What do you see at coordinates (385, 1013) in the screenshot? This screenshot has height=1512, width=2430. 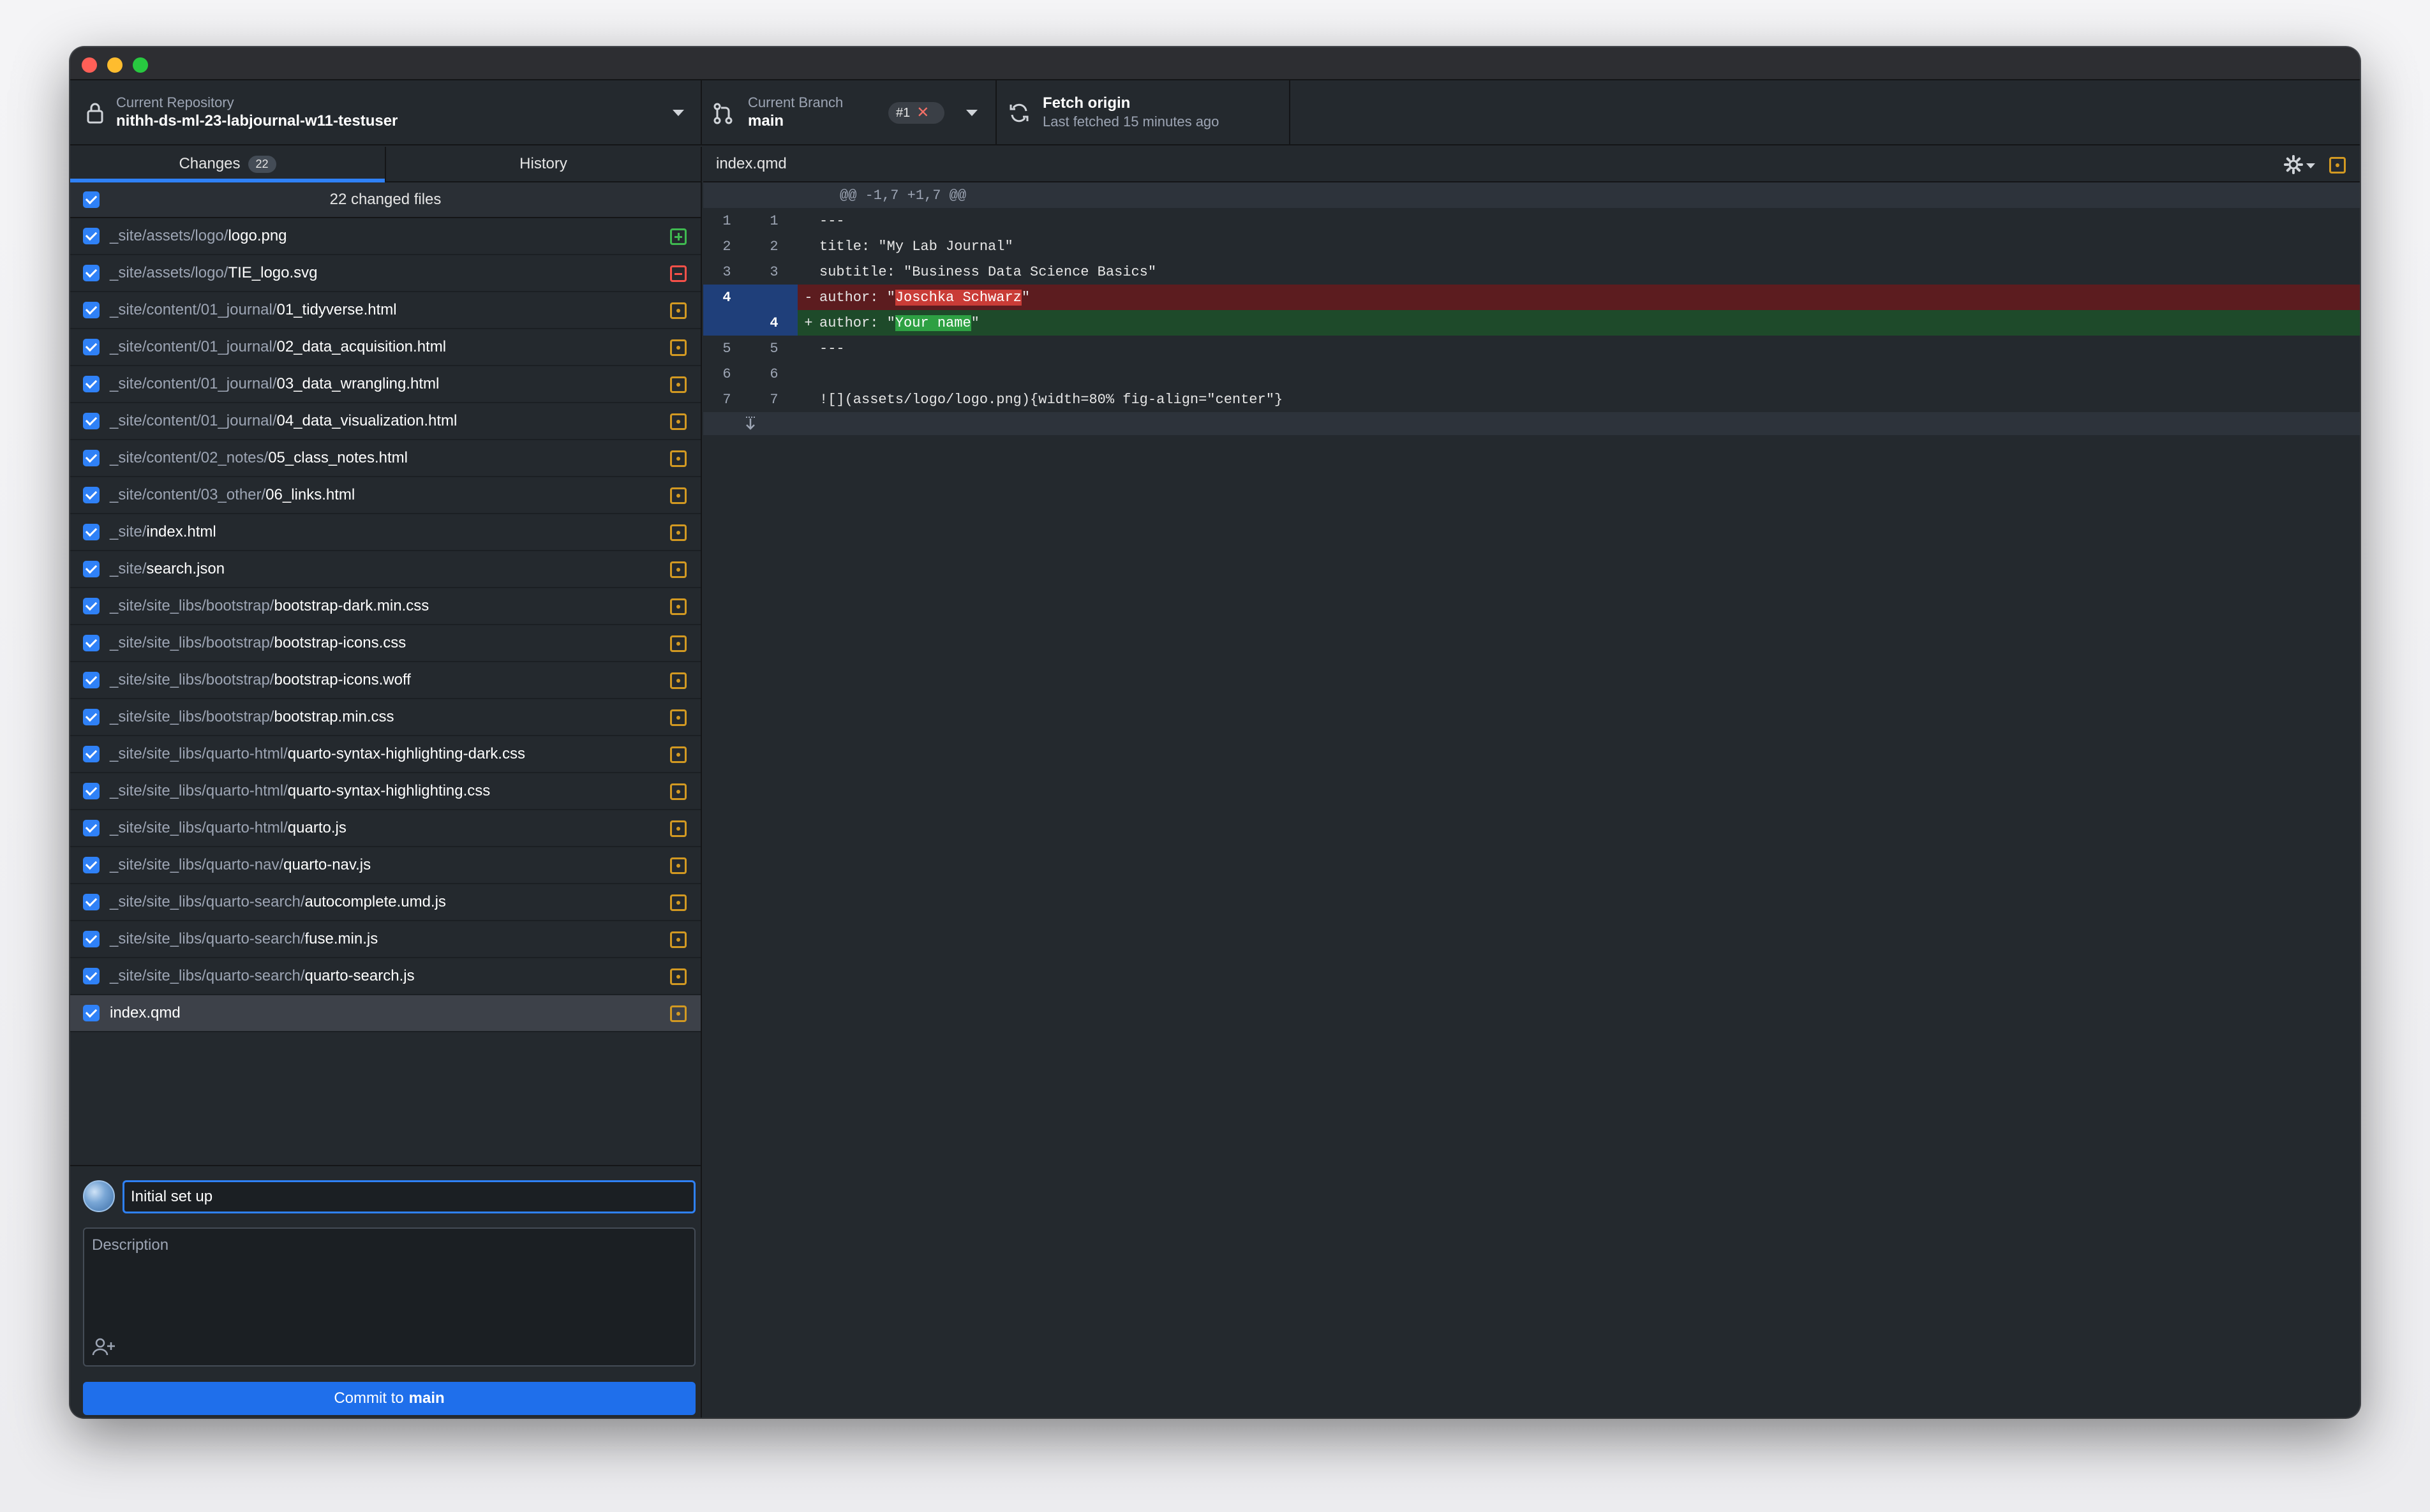 I see `file-row: index.qmd` at bounding box center [385, 1013].